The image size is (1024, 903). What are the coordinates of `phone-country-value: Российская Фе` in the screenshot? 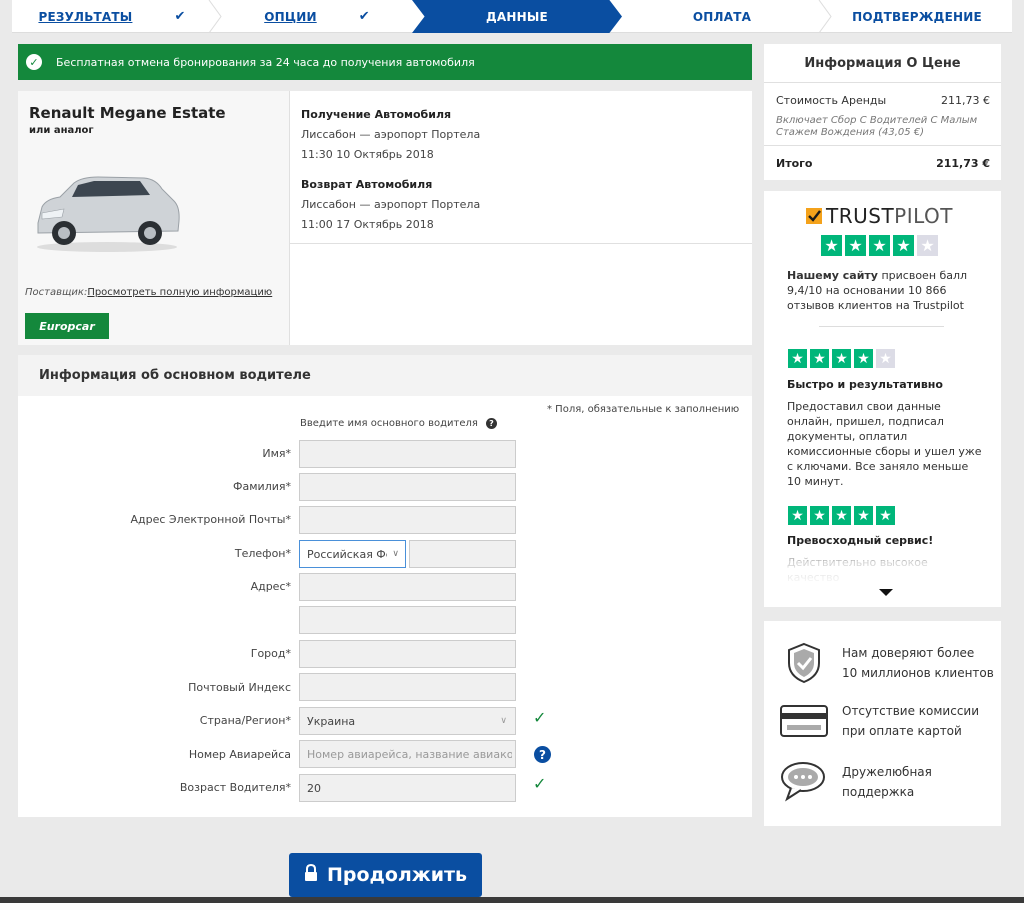 It's located at (347, 554).